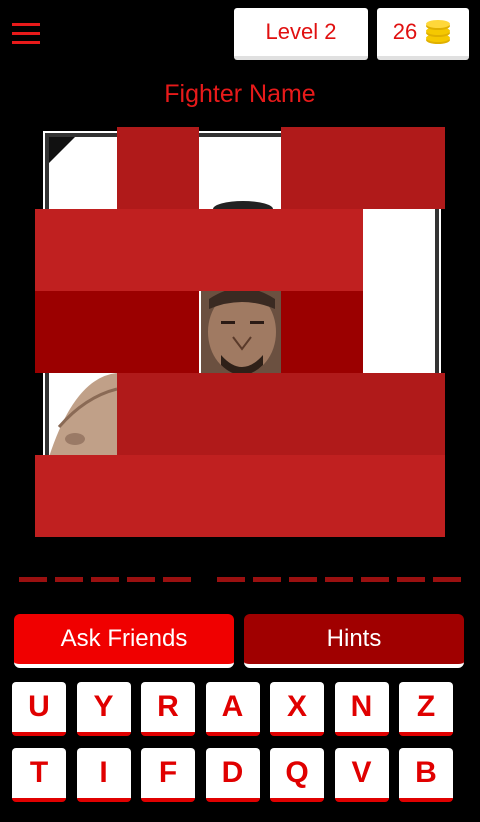 This screenshot has height=822, width=480. What do you see at coordinates (232, 775) in the screenshot?
I see `key-letter: D` at bounding box center [232, 775].